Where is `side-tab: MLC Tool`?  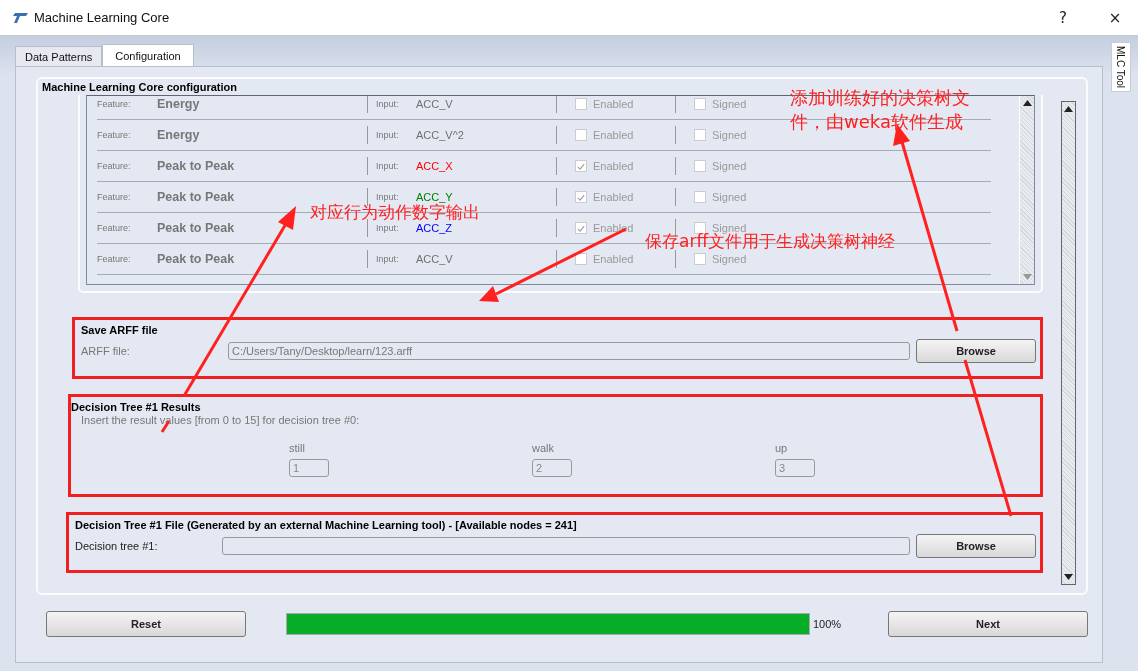 side-tab: MLC Tool is located at coordinates (1120, 67).